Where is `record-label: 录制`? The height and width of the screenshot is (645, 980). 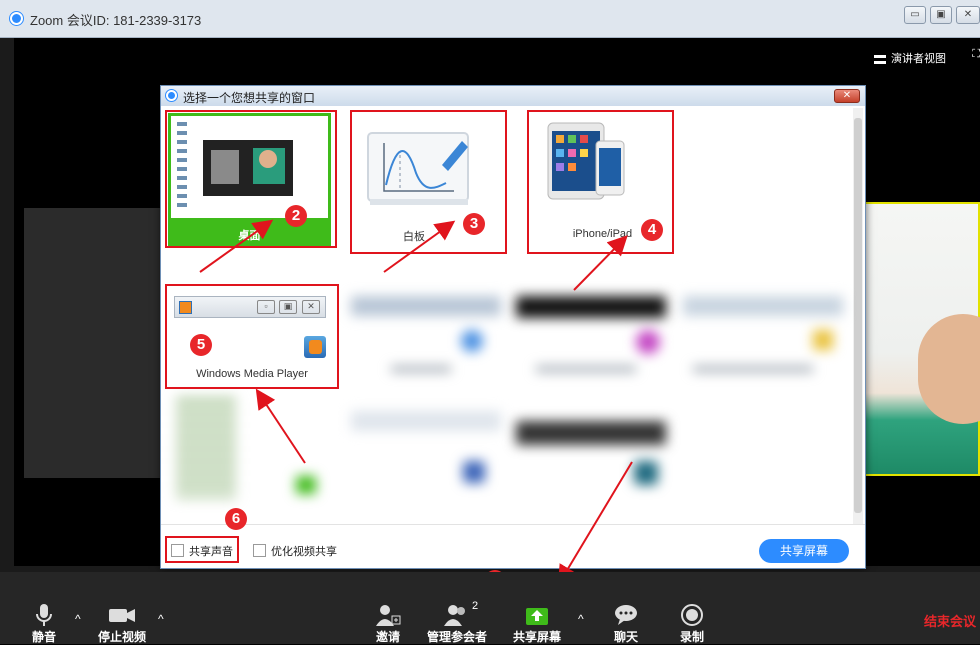
record-label: 录制 is located at coordinates (691, 637).